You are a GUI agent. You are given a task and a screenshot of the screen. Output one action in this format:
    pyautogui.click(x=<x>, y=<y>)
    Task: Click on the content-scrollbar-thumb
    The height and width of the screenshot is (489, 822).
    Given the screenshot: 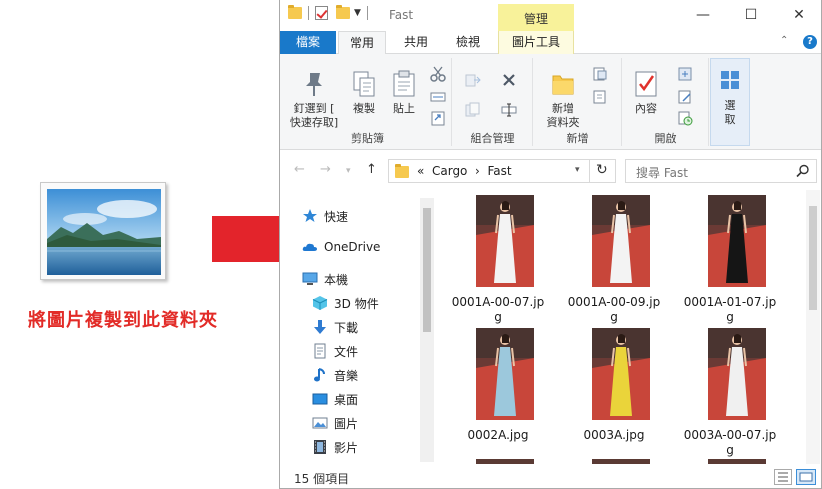 What is the action you would take?
    pyautogui.click(x=813, y=258)
    